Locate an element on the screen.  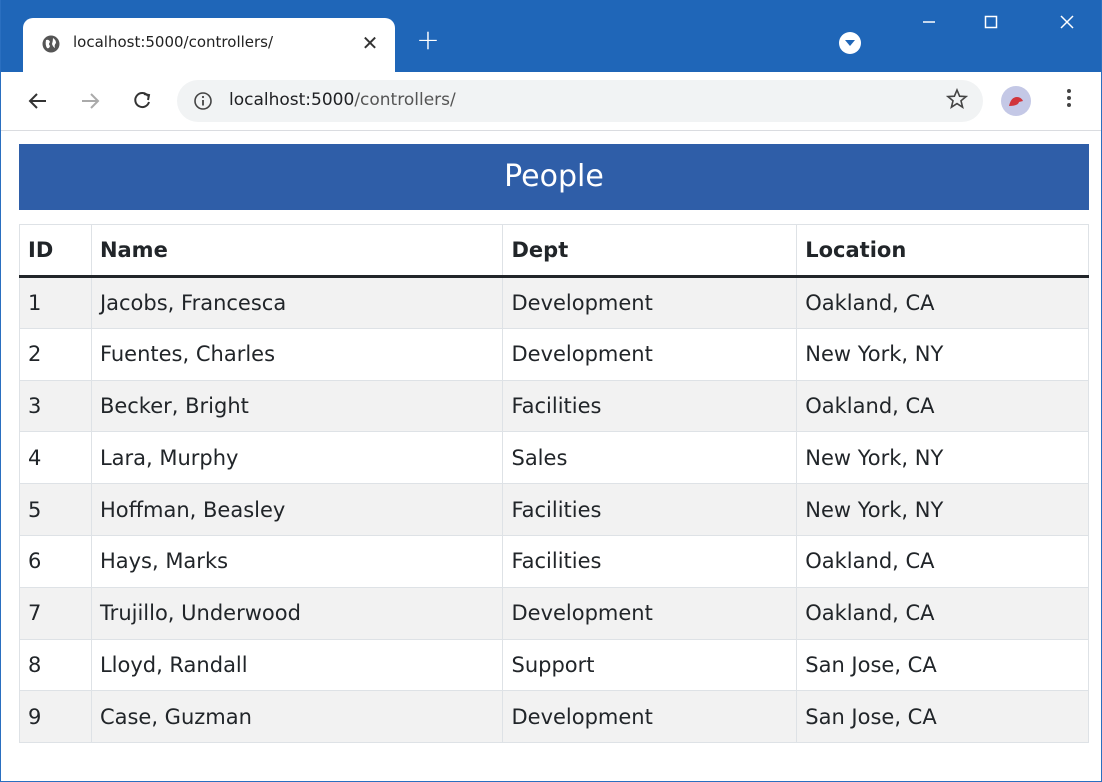
cell-name: Becker, Bright is located at coordinates (297, 406).